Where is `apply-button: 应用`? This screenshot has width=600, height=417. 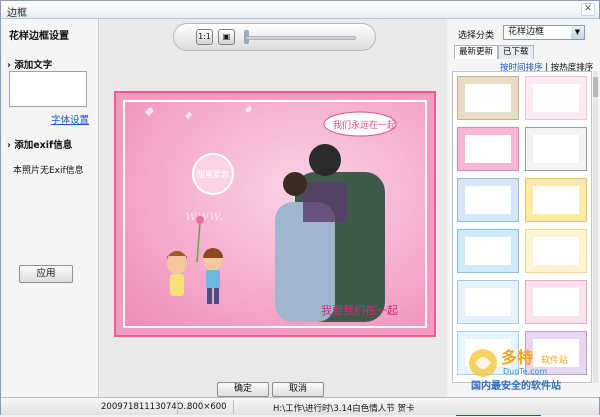
apply-button: 应用 is located at coordinates (46, 274).